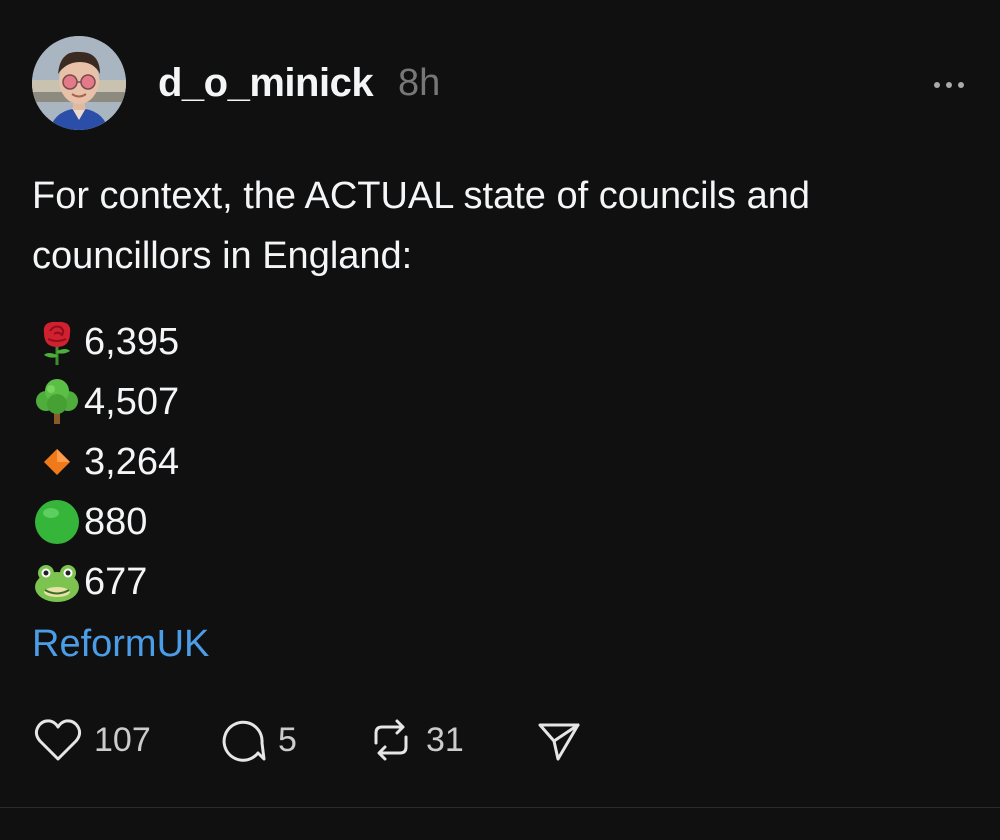 This screenshot has width=1000, height=840. Describe the element at coordinates (57, 522) in the screenshot. I see `green-circle-icon` at that location.